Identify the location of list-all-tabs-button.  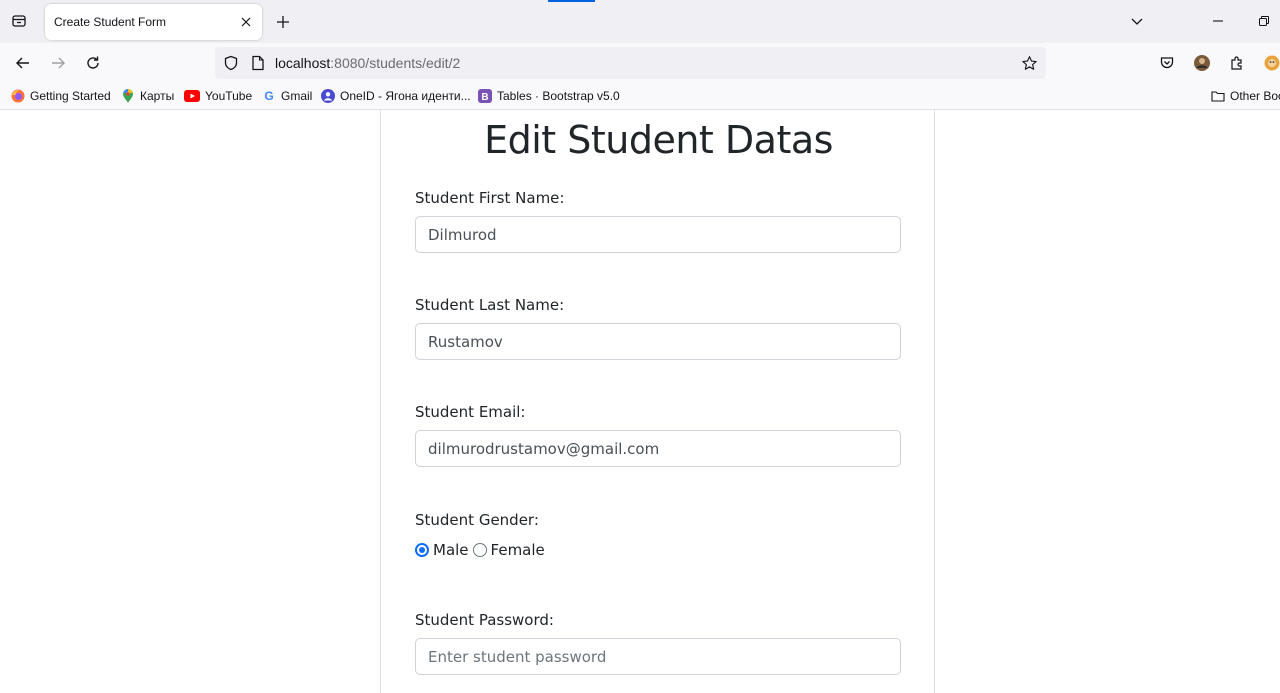
(1137, 21).